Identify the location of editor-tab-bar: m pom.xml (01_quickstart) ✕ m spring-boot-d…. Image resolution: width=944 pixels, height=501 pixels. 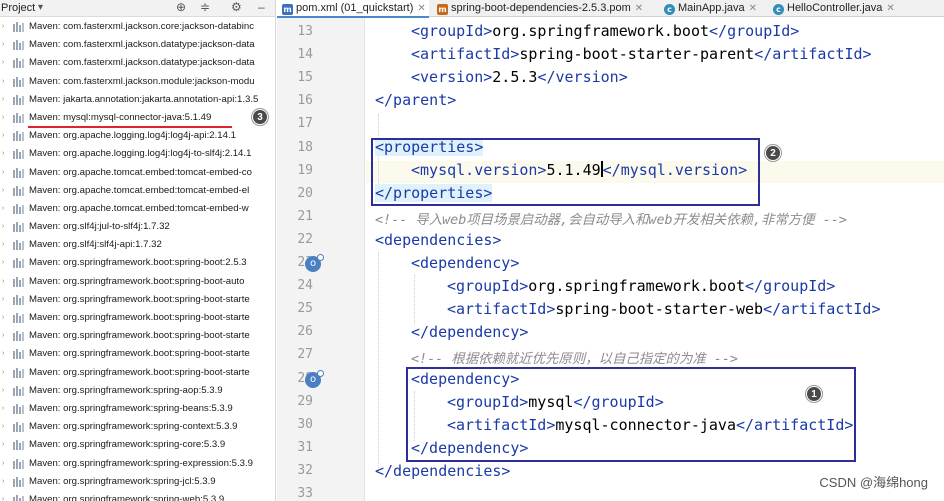
(610, 9).